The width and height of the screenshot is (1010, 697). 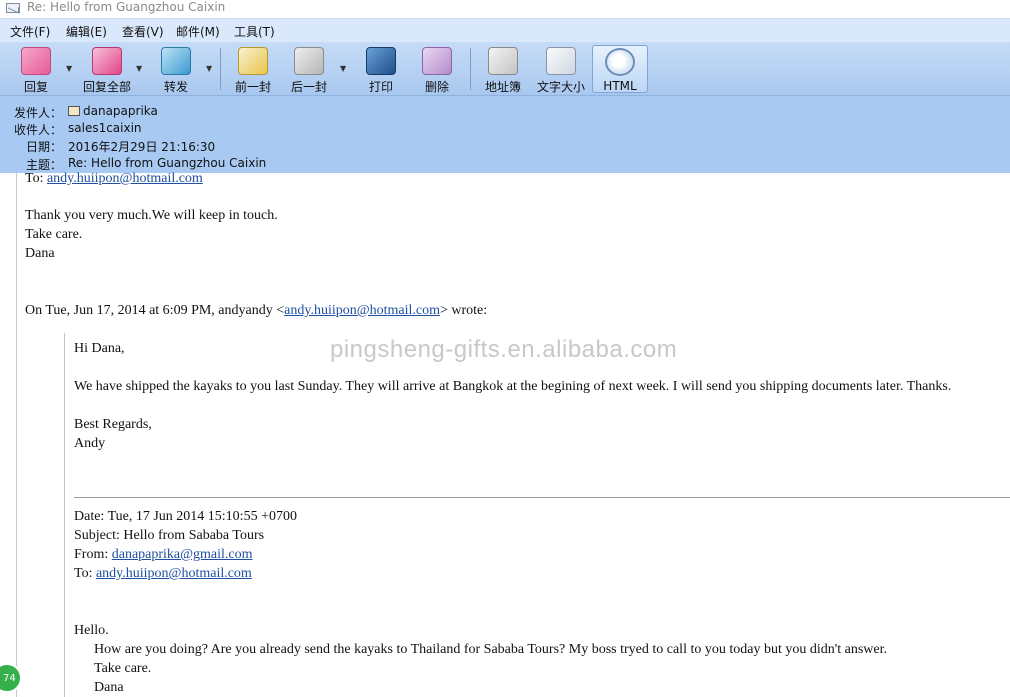 What do you see at coordinates (70, 68) in the screenshot?
I see `reply-dropdown-icon: ▼` at bounding box center [70, 68].